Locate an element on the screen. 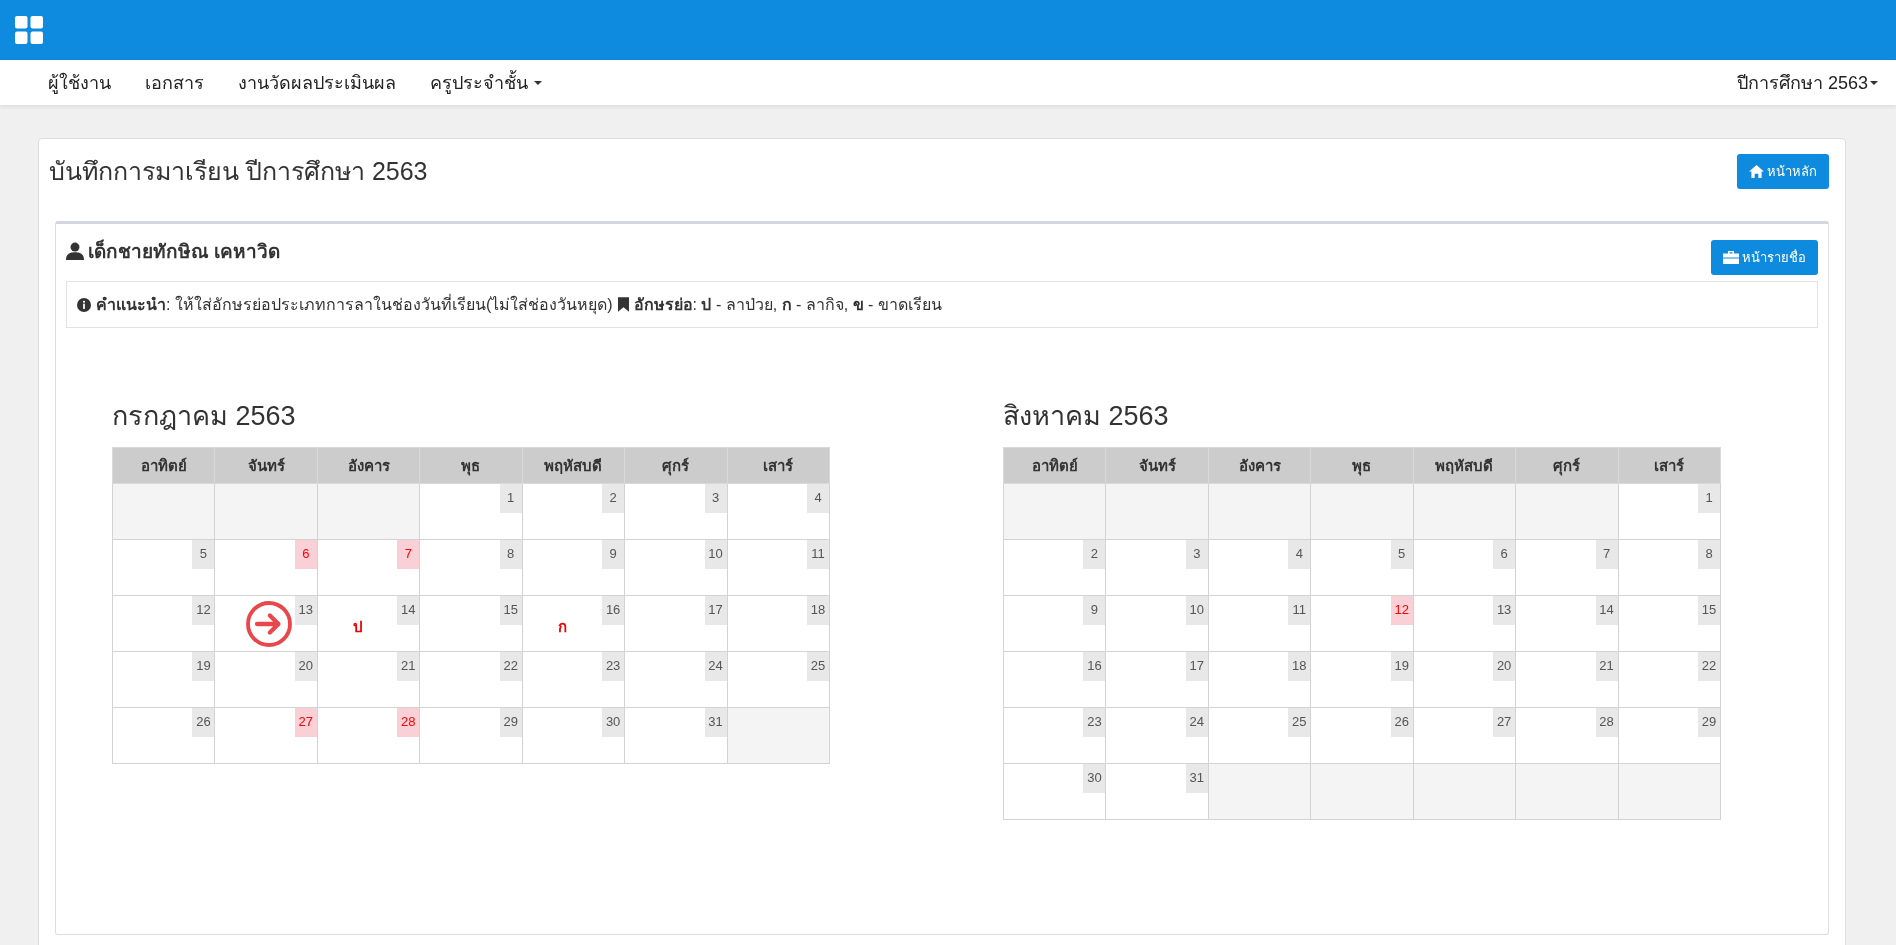 Image resolution: width=1896 pixels, height=945 pixels. nav-link: เอกสาร is located at coordinates (174, 82).